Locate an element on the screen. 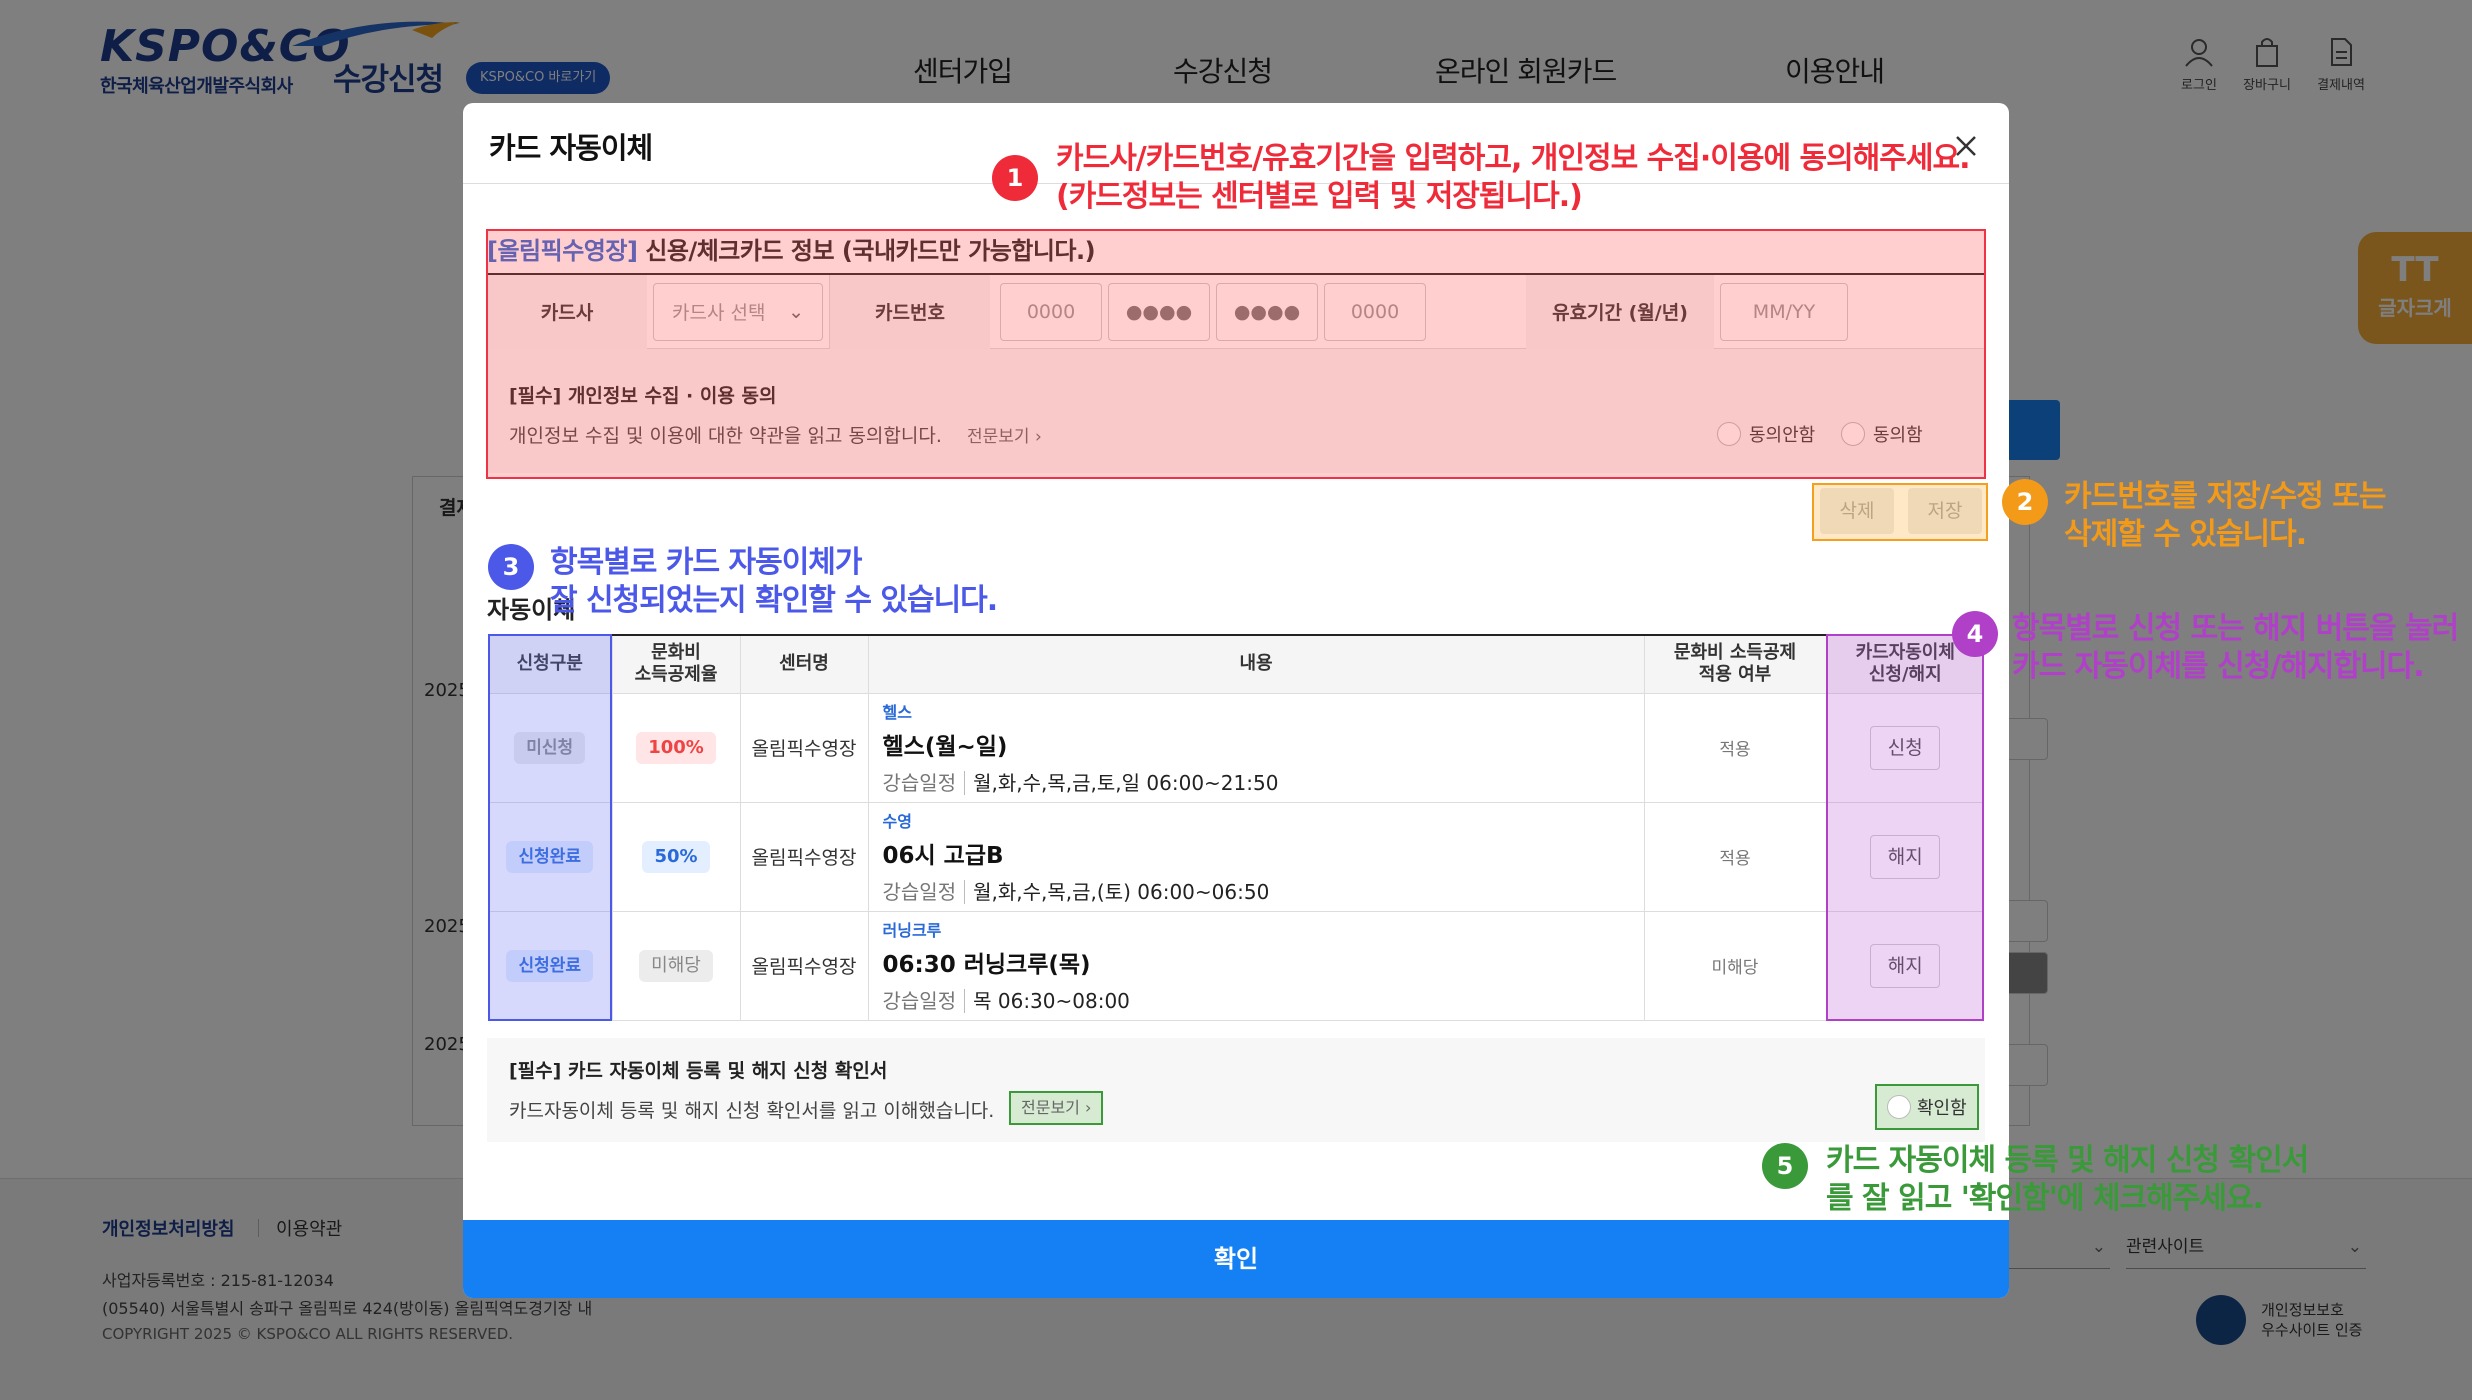 This screenshot has width=2472, height=1400. cell-rate: 50% is located at coordinates (676, 857).